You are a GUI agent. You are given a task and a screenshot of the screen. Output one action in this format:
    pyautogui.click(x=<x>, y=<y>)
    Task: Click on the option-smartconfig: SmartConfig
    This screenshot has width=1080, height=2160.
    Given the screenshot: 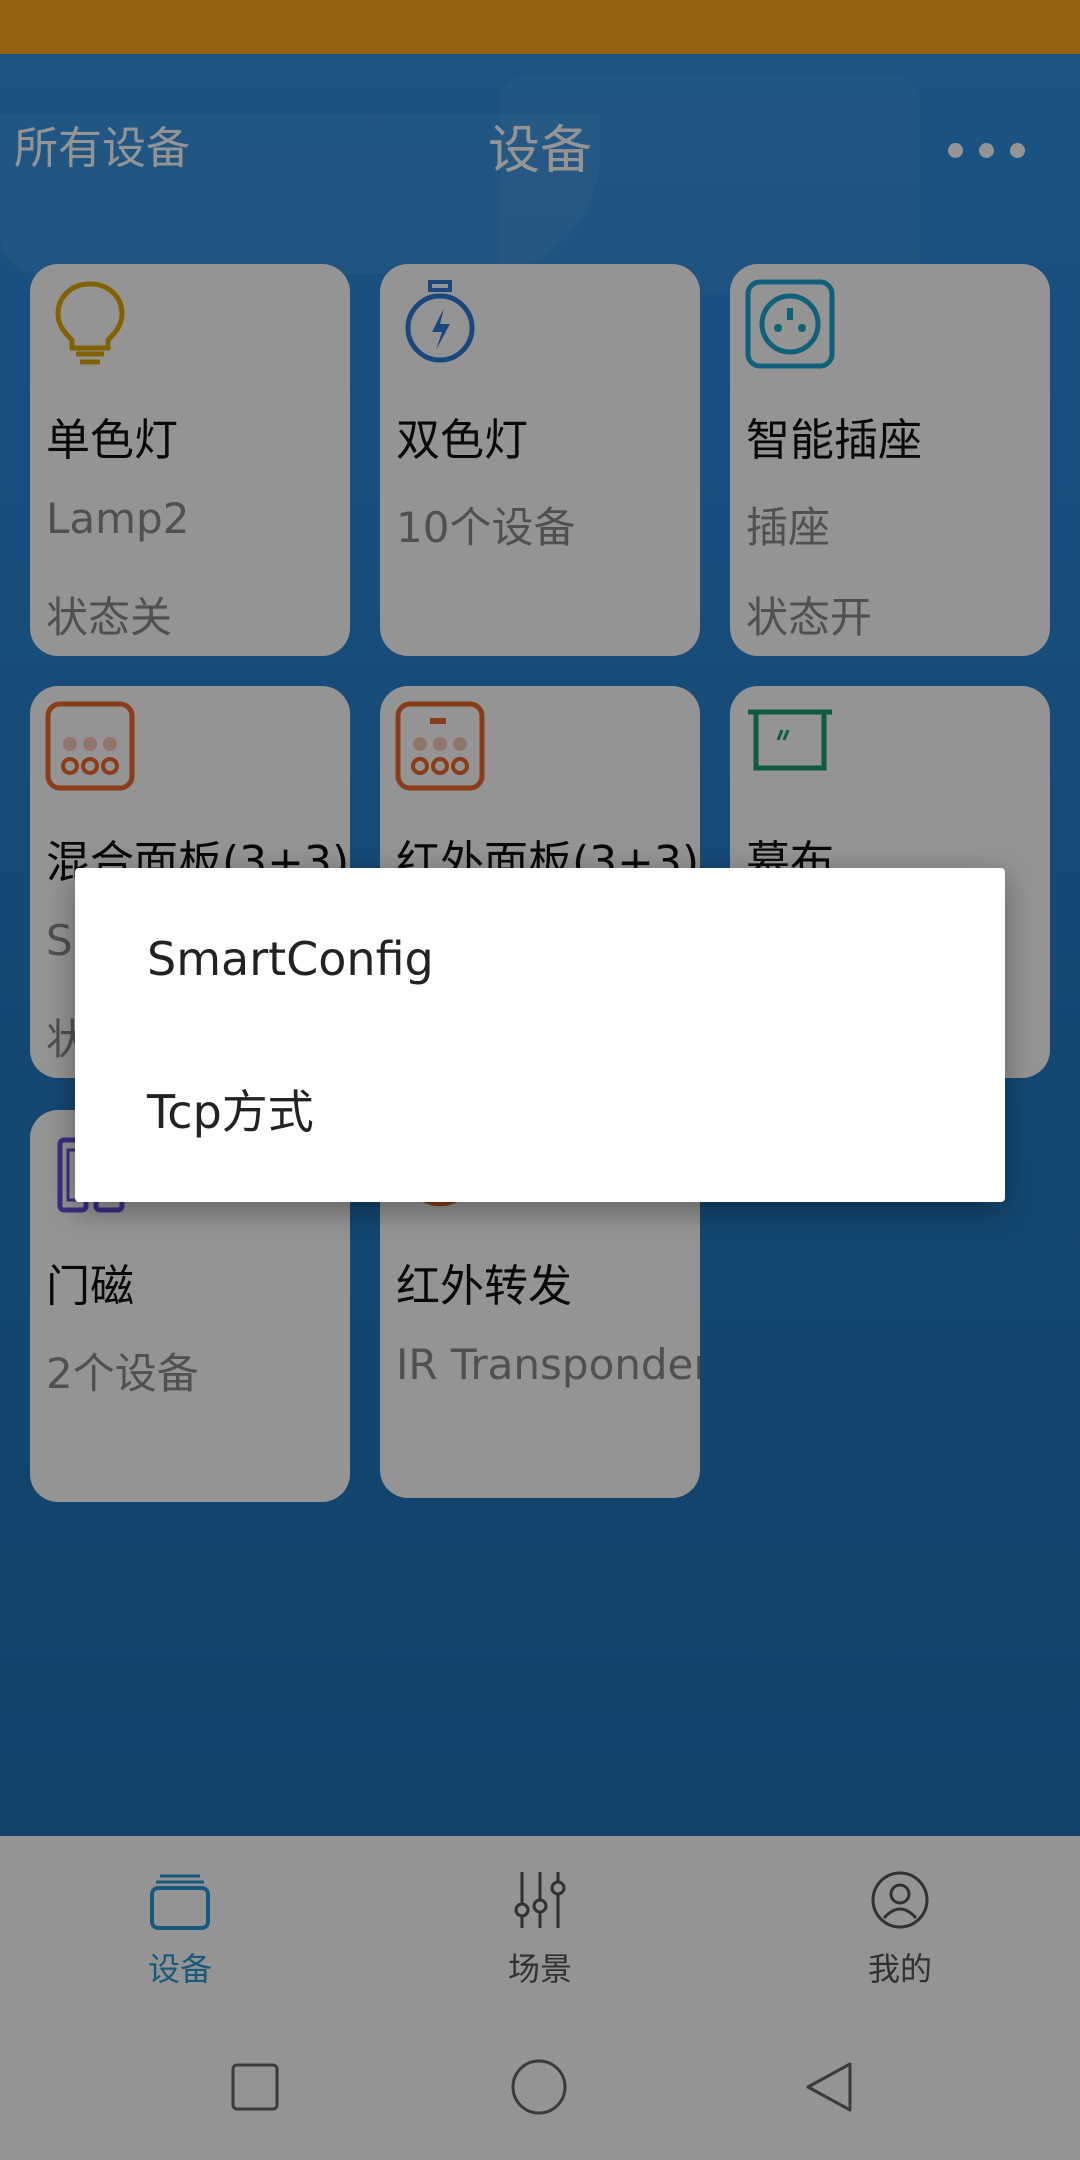 What is the action you would take?
    pyautogui.click(x=290, y=959)
    